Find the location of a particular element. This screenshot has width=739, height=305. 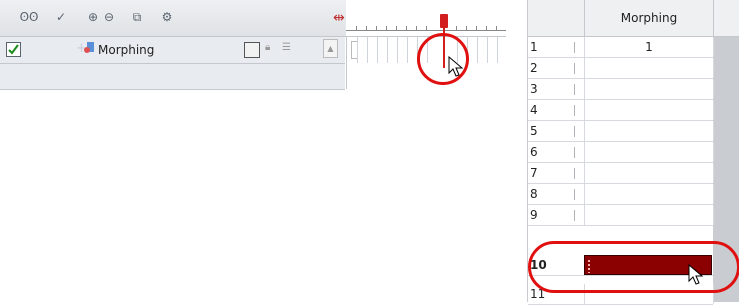

frame-number: 2 is located at coordinates (534, 68).